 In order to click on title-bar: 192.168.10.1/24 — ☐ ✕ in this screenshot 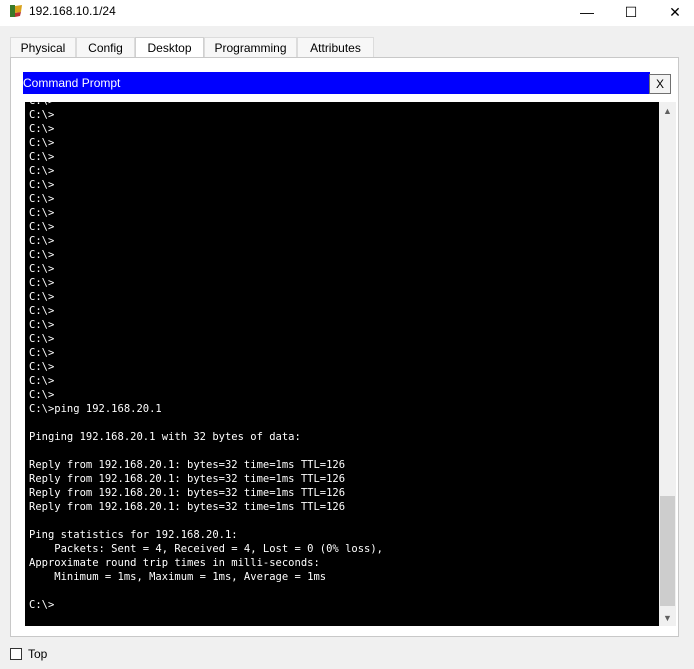, I will do `click(347, 13)`.